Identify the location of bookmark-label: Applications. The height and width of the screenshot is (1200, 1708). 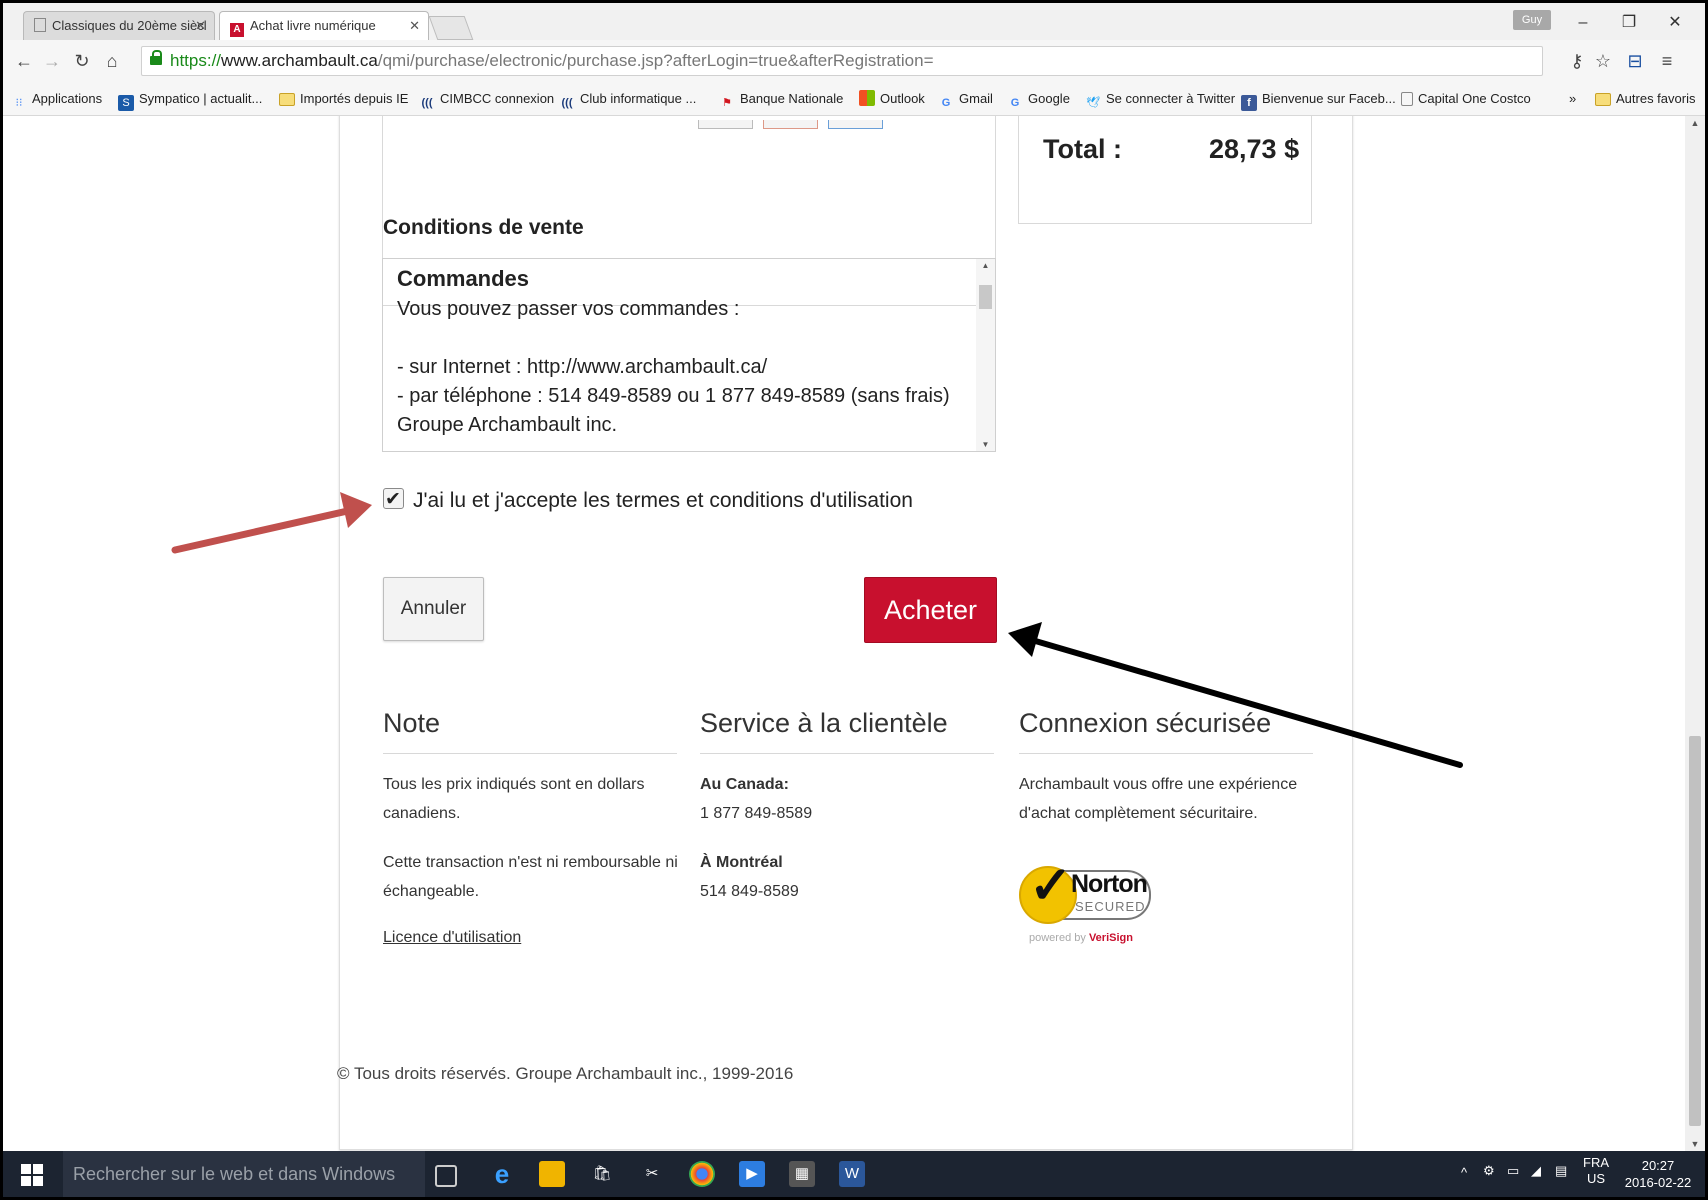
(67, 98).